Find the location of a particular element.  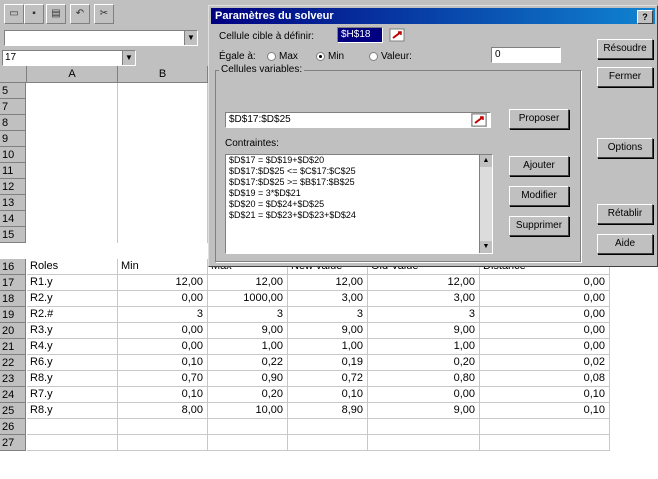

max-radio is located at coordinates (271, 56).